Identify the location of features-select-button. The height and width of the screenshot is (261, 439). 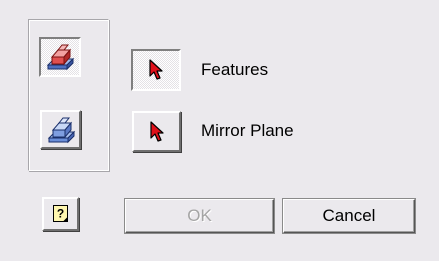
(156, 70).